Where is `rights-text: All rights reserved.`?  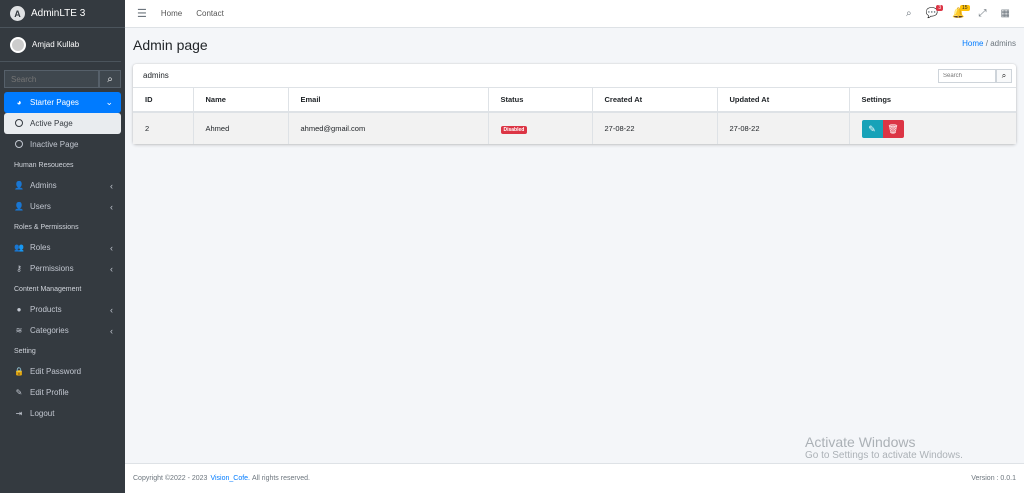
rights-text: All rights reserved. is located at coordinates (280, 478).